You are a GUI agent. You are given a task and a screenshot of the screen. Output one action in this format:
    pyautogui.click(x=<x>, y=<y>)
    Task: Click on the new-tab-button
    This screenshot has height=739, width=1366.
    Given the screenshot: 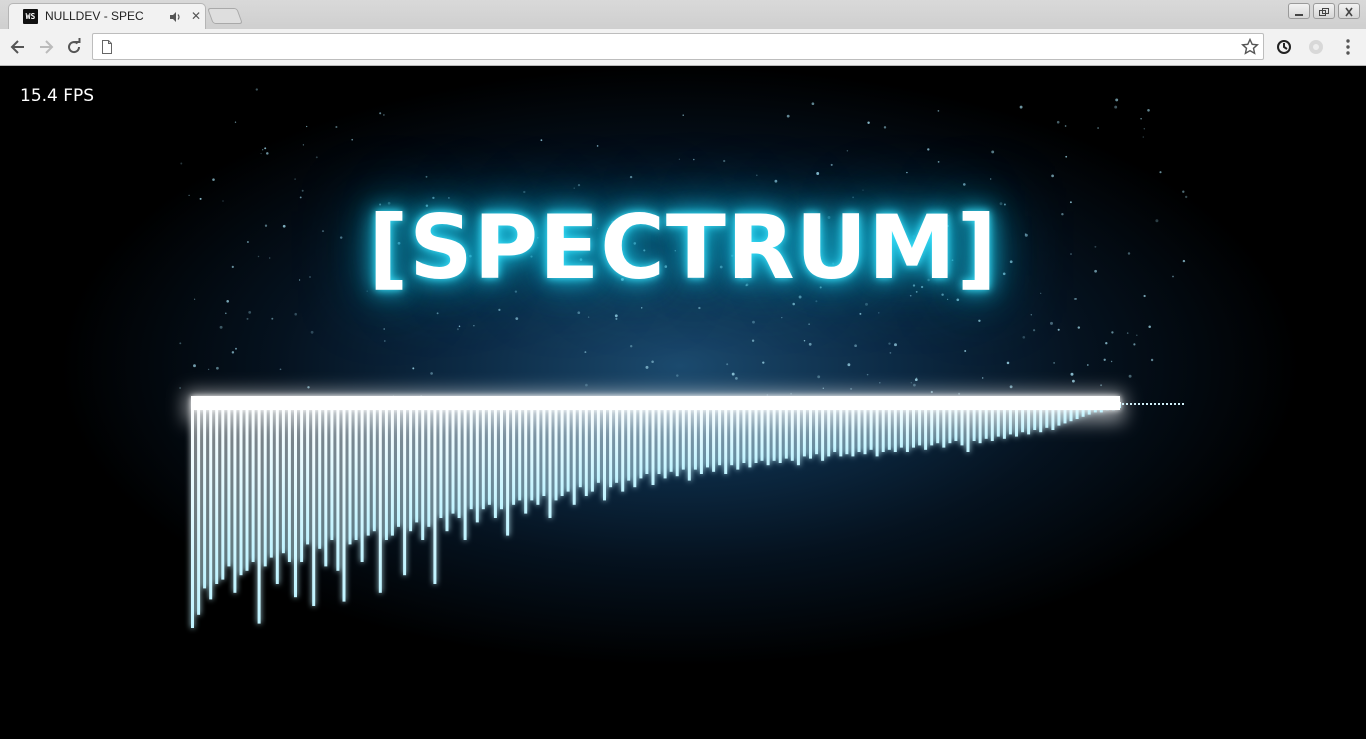 What is the action you would take?
    pyautogui.click(x=225, y=16)
    